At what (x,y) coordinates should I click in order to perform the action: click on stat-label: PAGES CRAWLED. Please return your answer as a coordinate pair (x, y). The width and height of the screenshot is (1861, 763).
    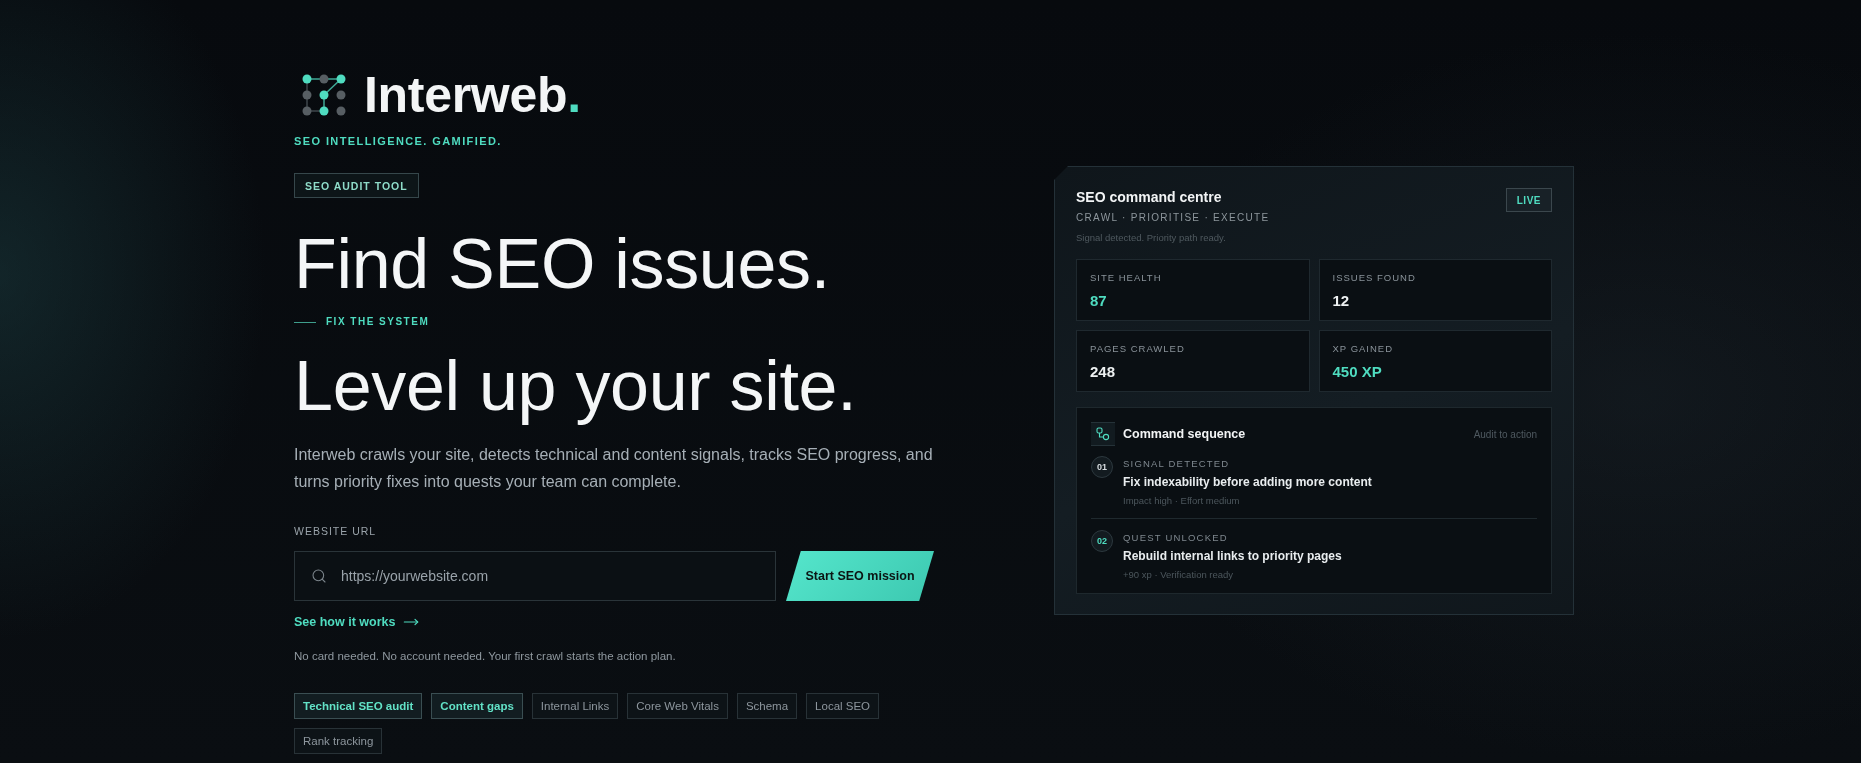
    Looking at the image, I should click on (1137, 349).